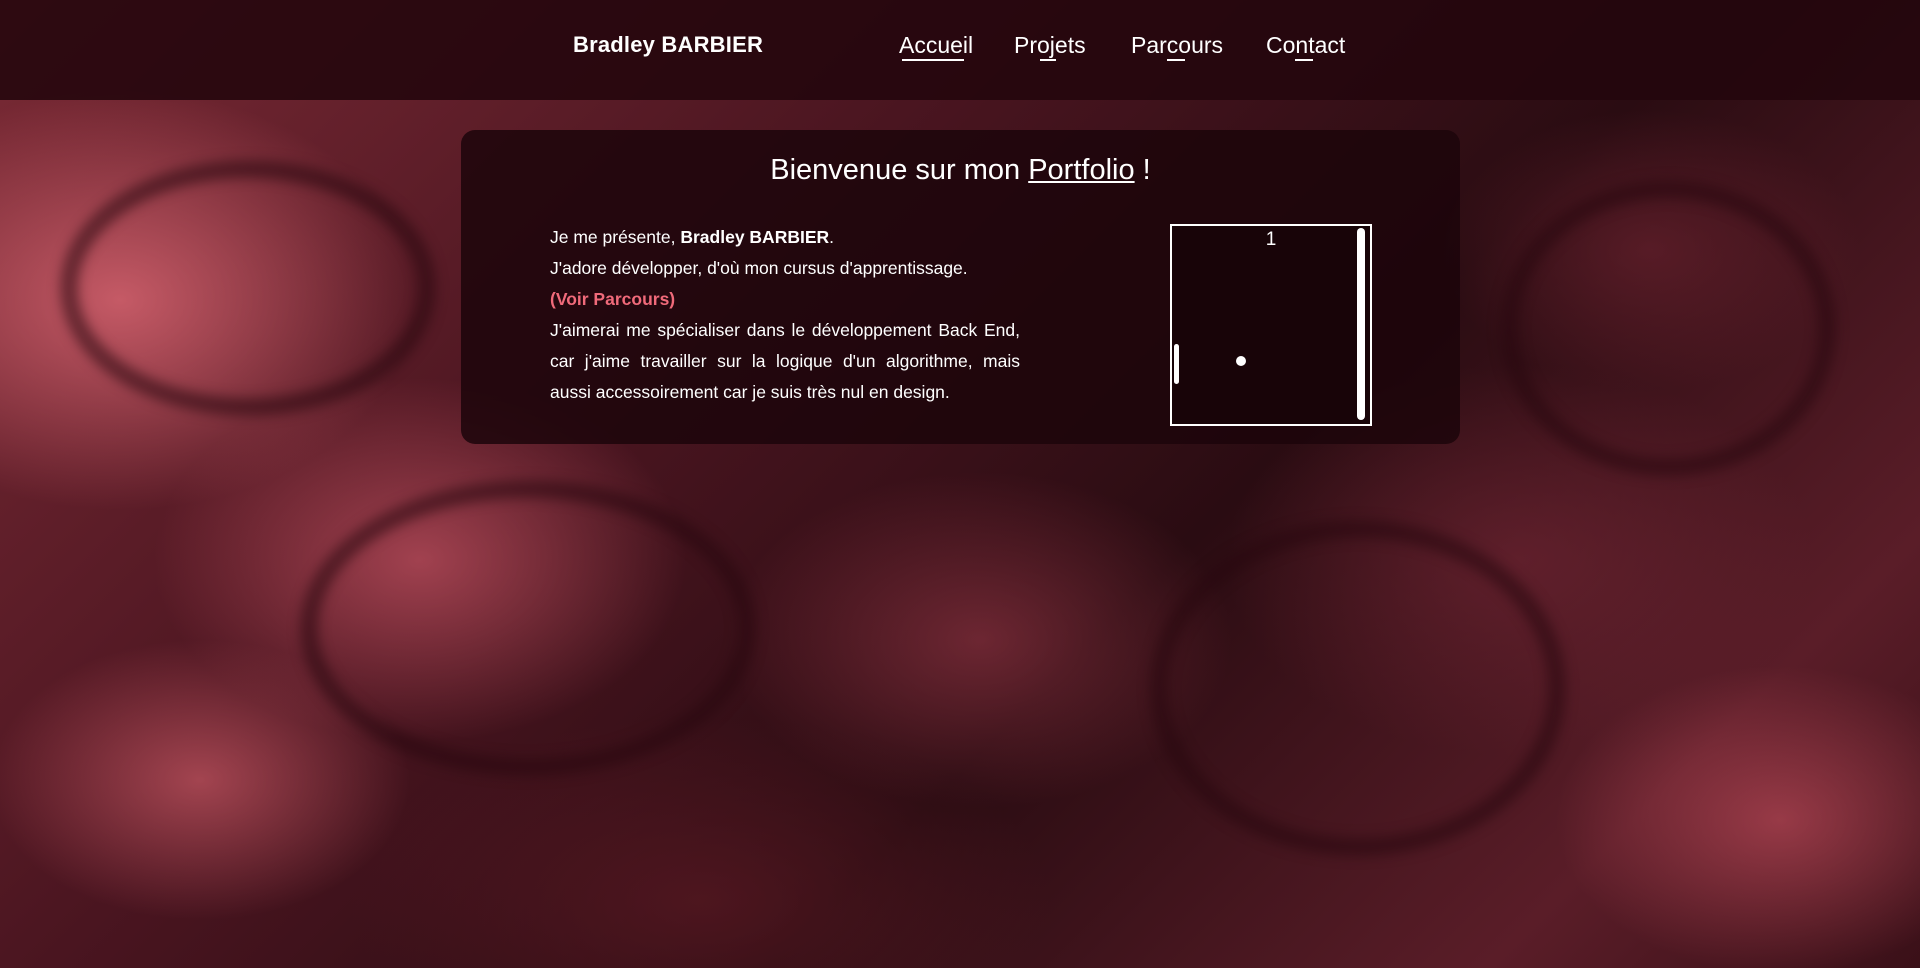  Describe the element at coordinates (1271, 325) in the screenshot. I see `pong-game: 1` at that location.